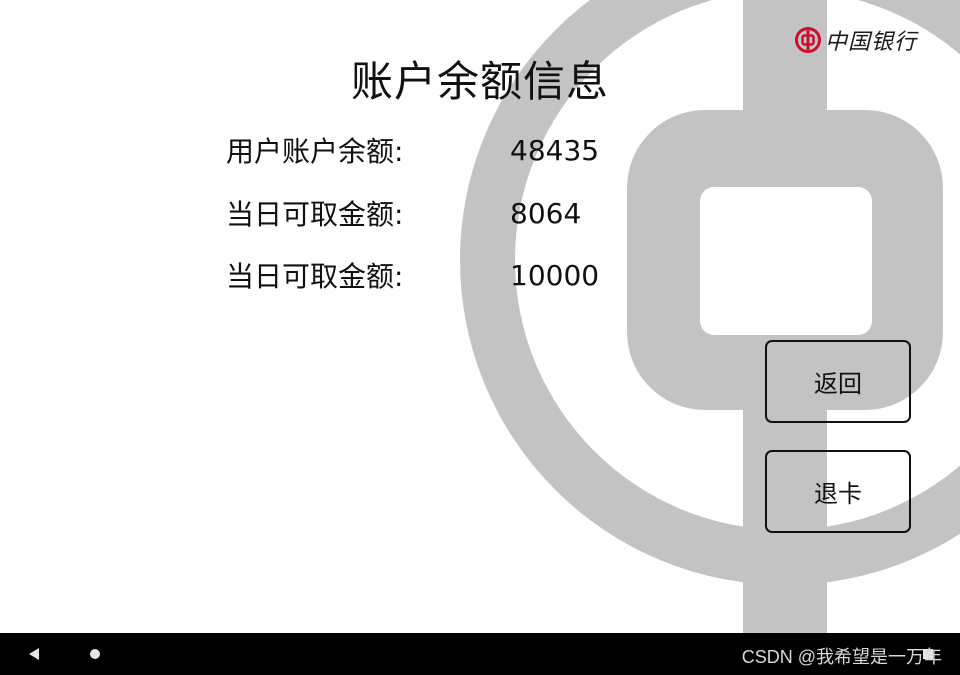 Image resolution: width=960 pixels, height=675 pixels. I want to click on page-title: 账户余额信息, so click(479, 81).